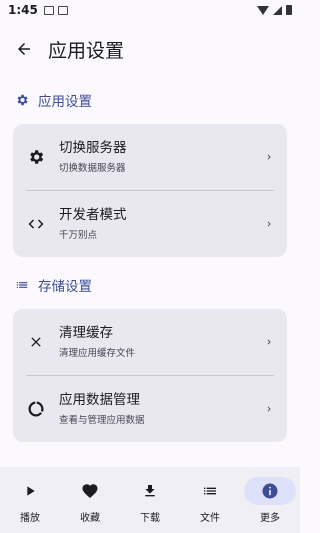 The image size is (320, 533). I want to click on item-title: 切换服务器, so click(93, 148).